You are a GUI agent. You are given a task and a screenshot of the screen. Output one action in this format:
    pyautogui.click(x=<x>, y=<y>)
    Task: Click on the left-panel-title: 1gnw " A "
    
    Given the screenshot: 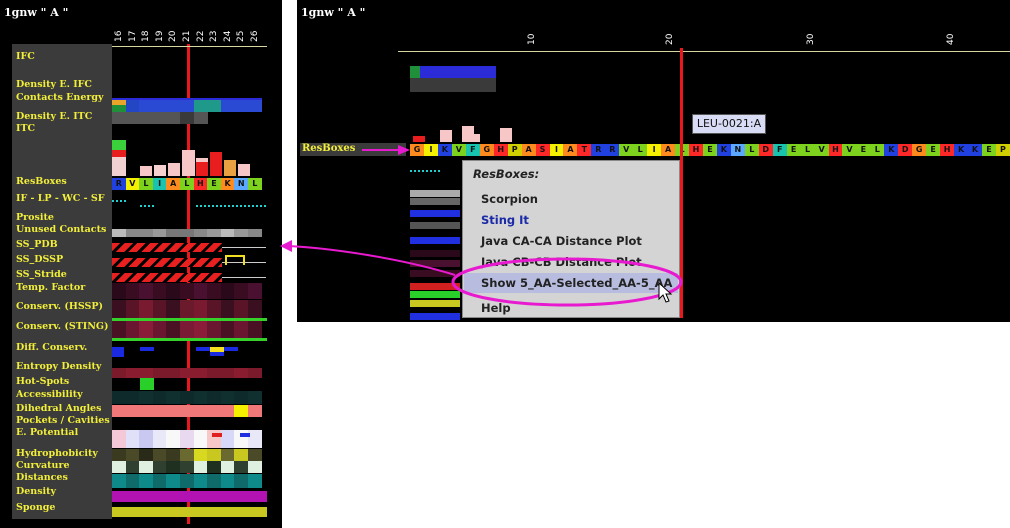 What is the action you would take?
    pyautogui.click(x=36, y=12)
    